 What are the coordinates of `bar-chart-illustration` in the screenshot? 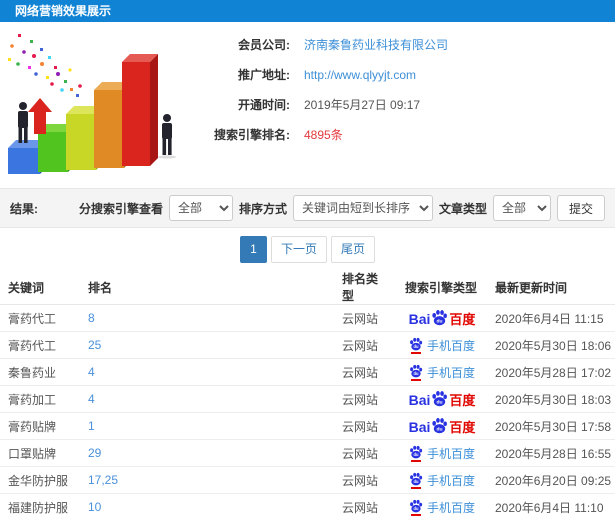 It's located at (92, 104).